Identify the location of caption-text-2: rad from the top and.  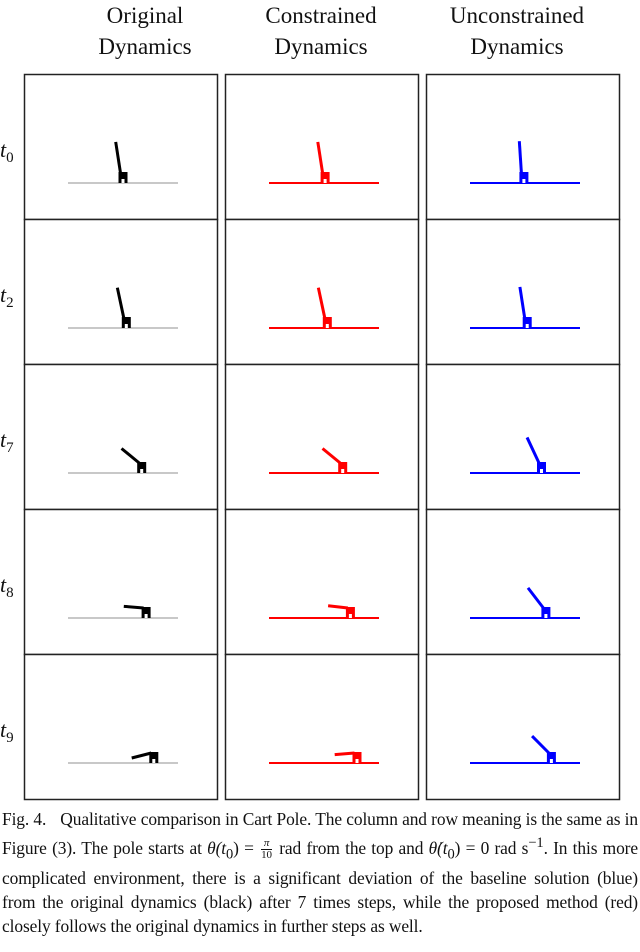
(351, 847).